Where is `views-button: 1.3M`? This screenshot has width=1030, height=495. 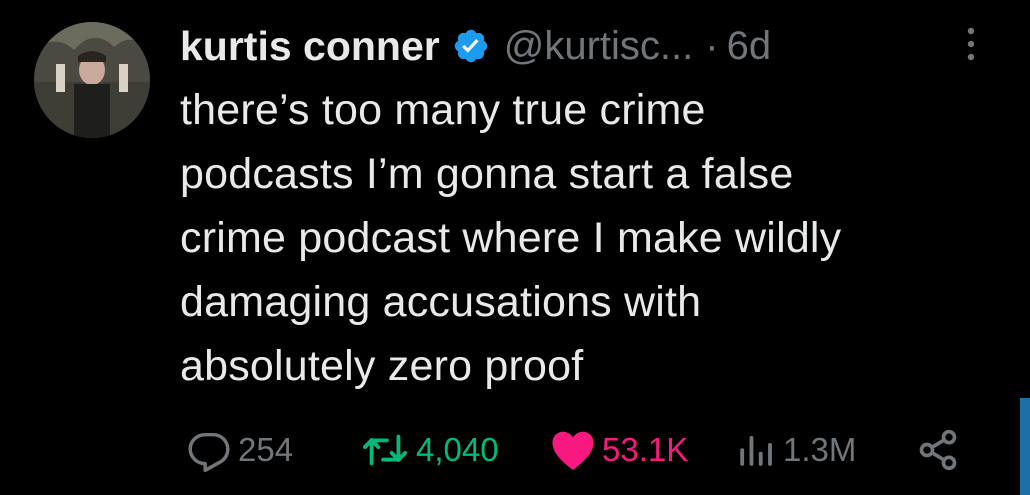
views-button: 1.3M is located at coordinates (795, 450).